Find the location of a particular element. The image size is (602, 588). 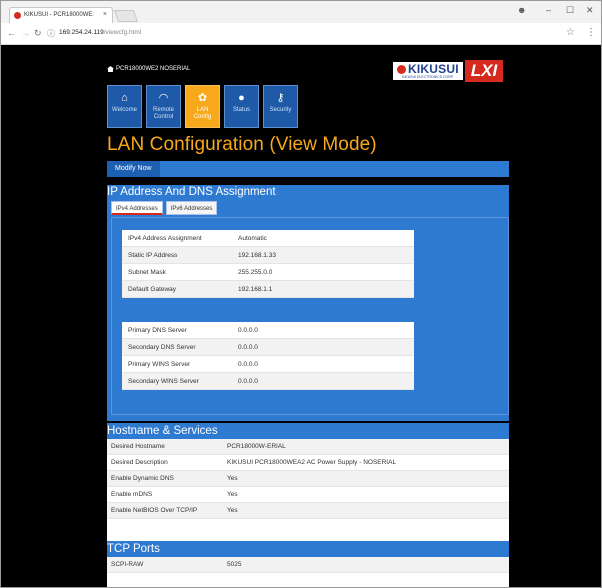

nav-tile-welcome: ⌂ Welcome is located at coordinates (124, 106).